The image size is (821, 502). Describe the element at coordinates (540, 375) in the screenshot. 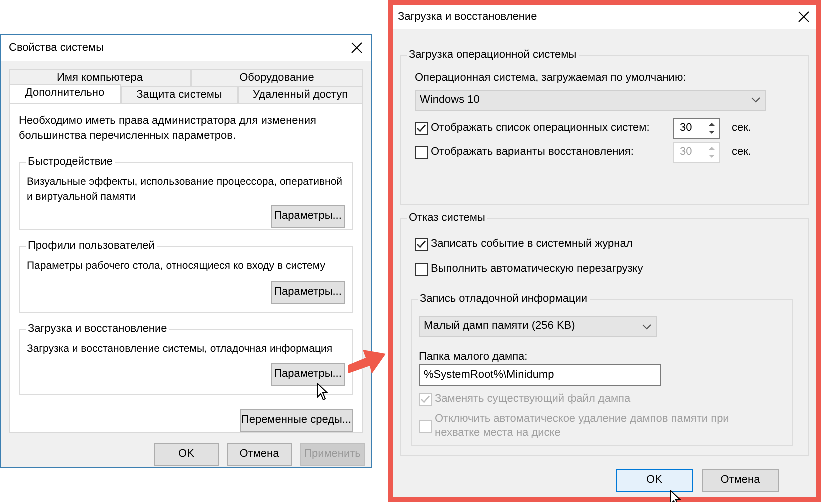

I see `dump-folder-field: %SystemRoot%\Minidump` at that location.